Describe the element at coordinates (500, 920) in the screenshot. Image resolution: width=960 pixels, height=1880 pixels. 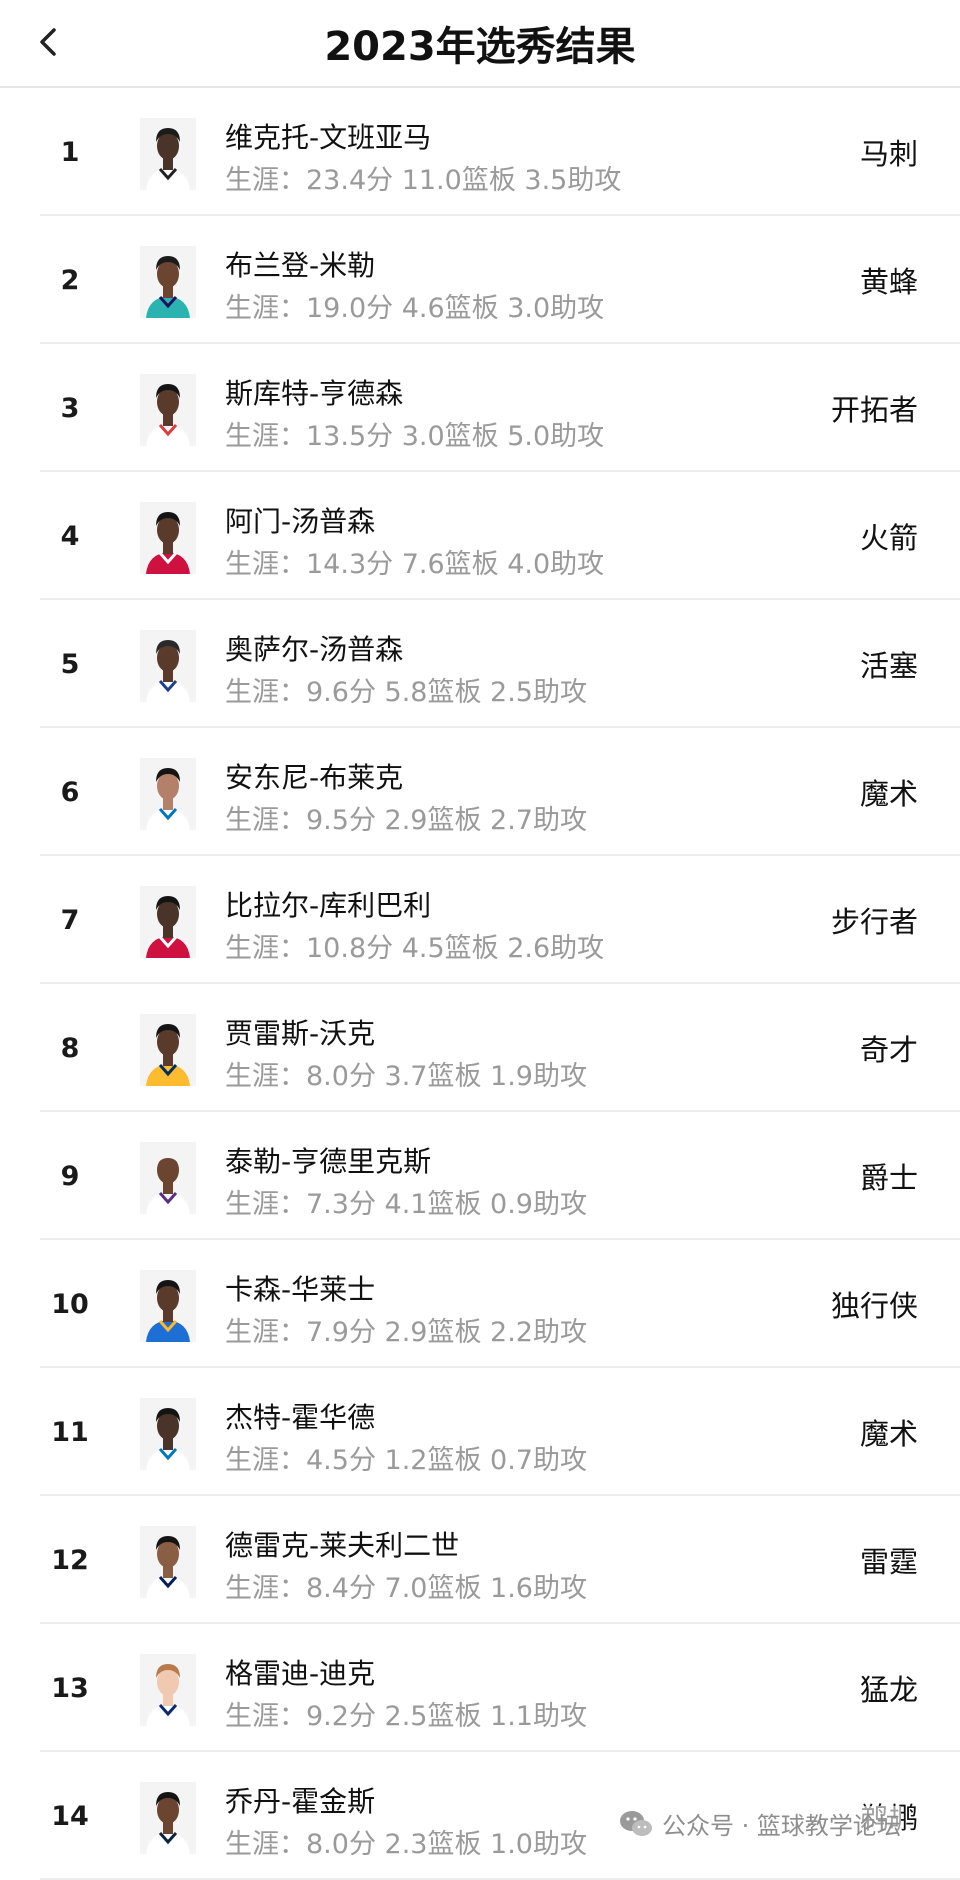
I see `draft-pick-row: 7 比拉尔-库利巴利生涯：10.8分 4.5篮板 2.6助攻 步行者` at that location.